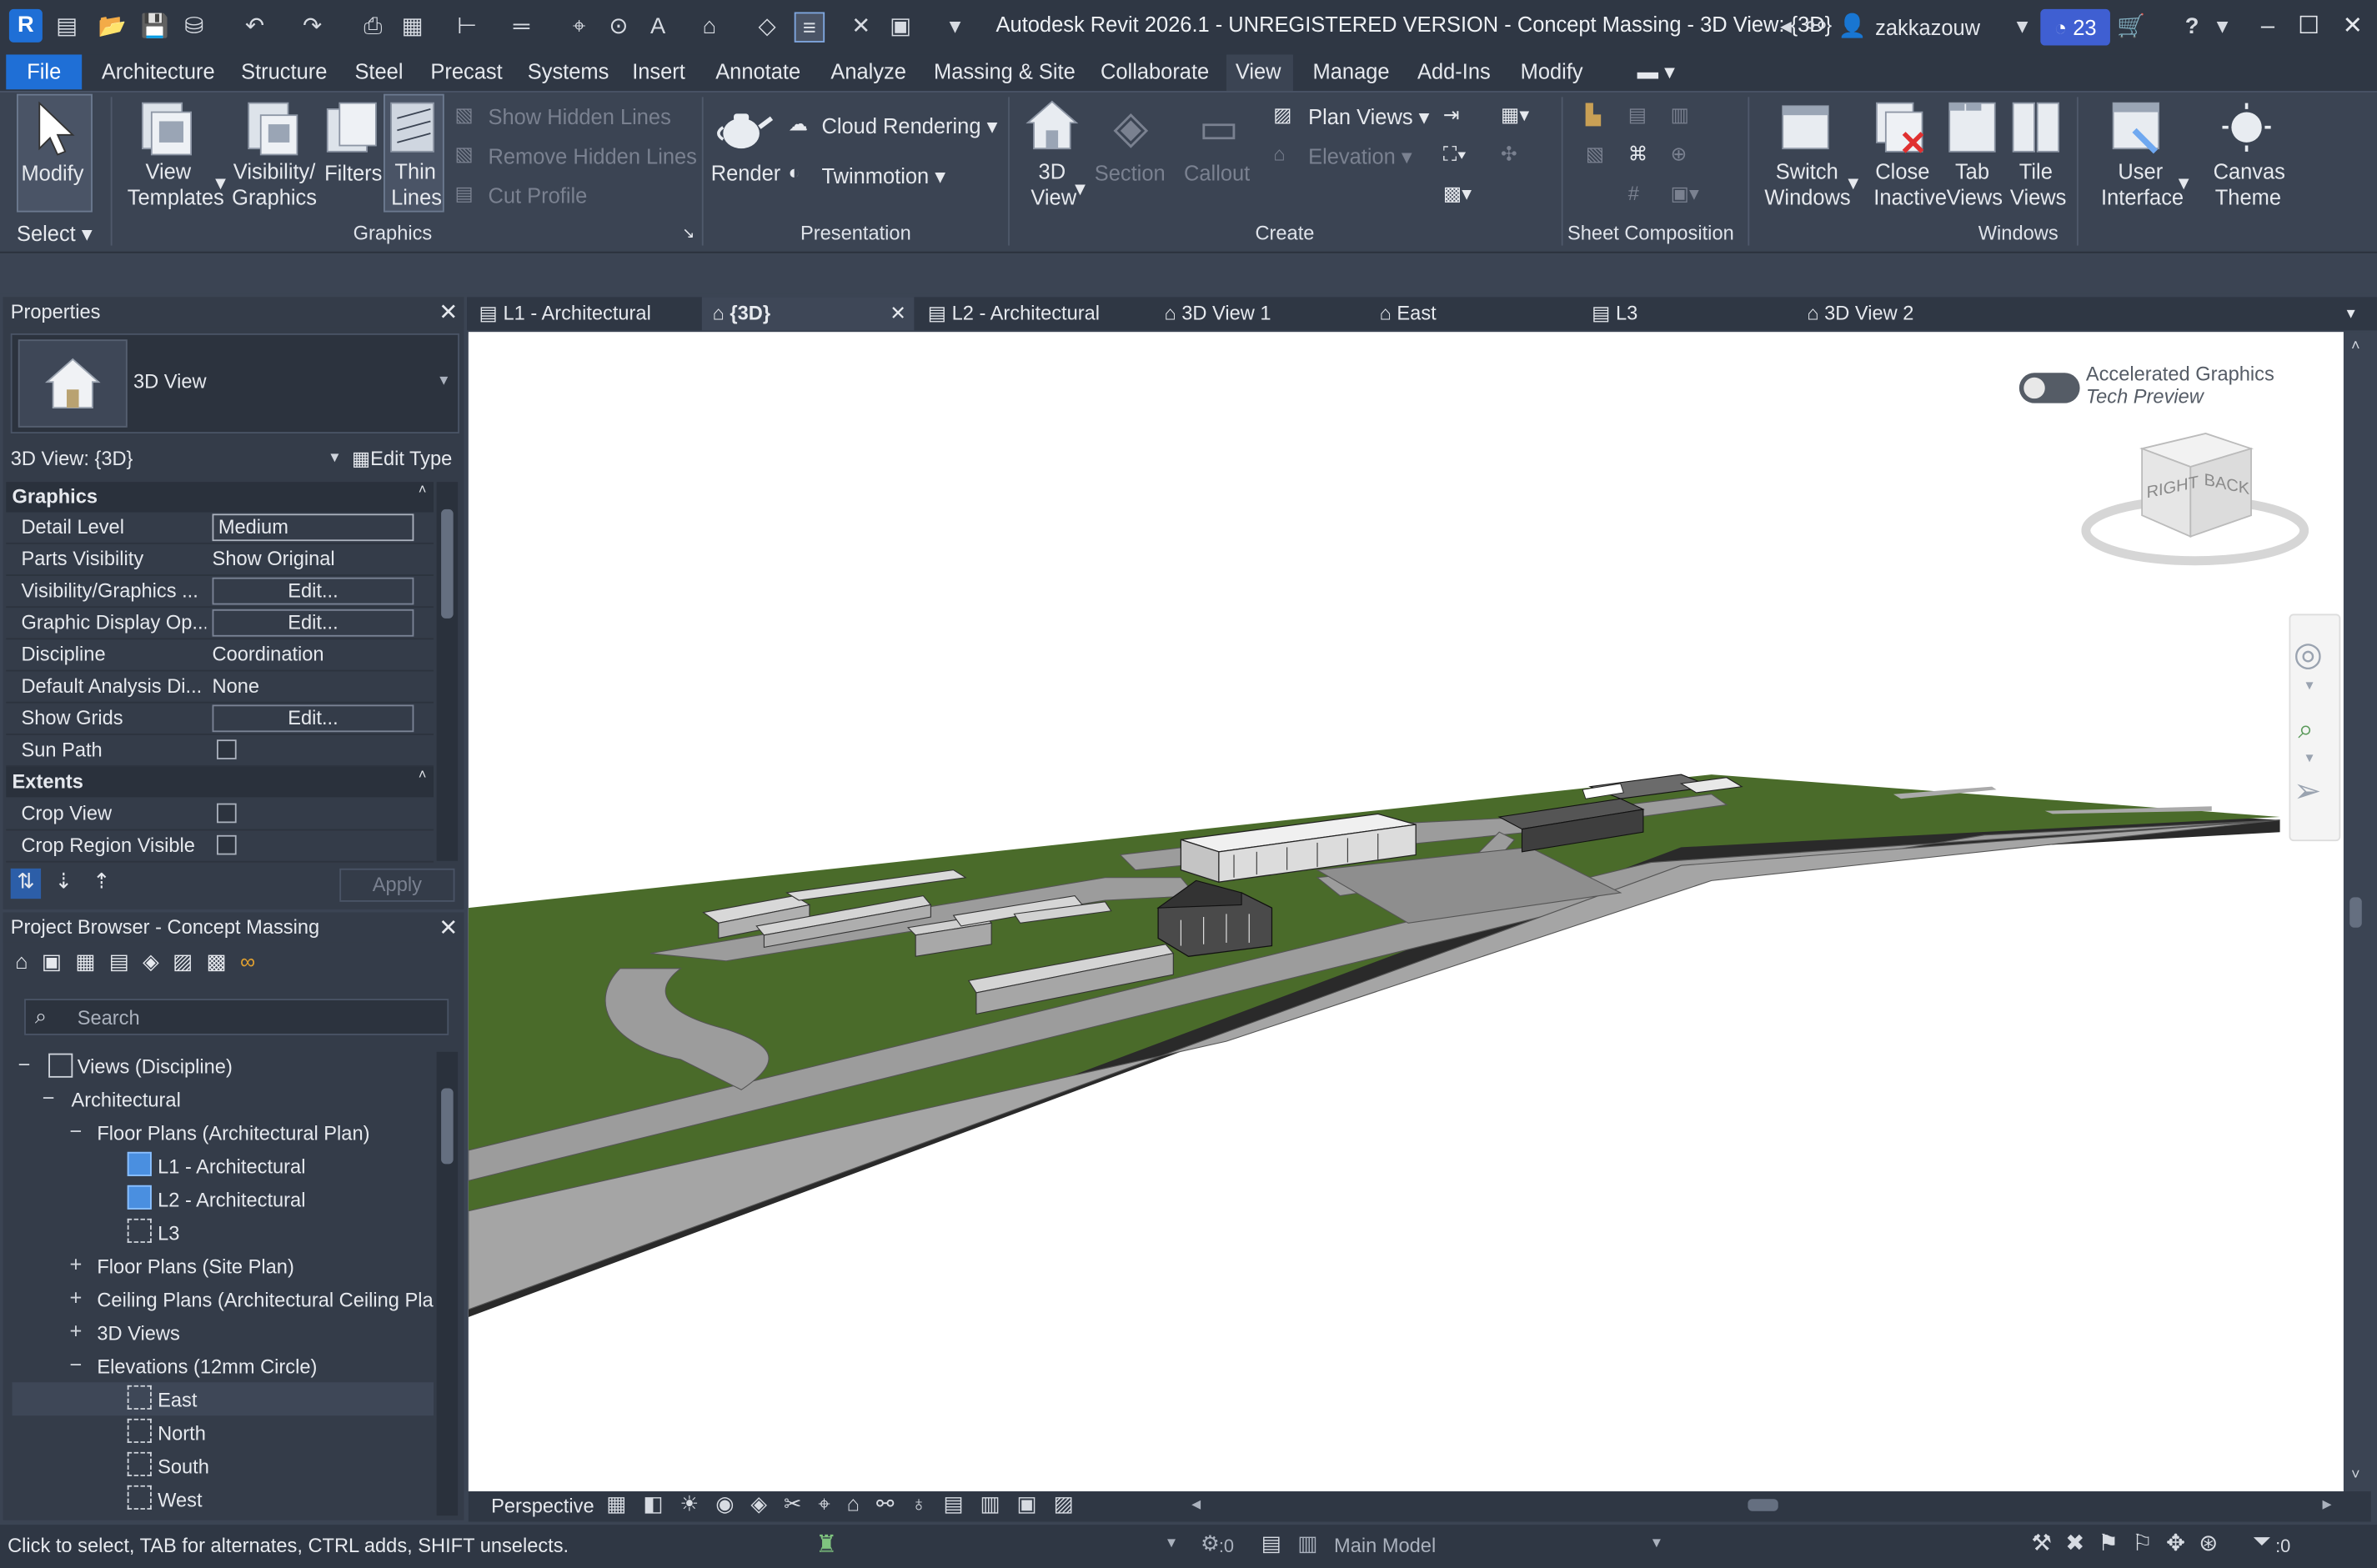 The width and height of the screenshot is (2377, 1568). Describe the element at coordinates (742, 313) in the screenshot. I see `tab-3d: ⌂ {3D}` at that location.